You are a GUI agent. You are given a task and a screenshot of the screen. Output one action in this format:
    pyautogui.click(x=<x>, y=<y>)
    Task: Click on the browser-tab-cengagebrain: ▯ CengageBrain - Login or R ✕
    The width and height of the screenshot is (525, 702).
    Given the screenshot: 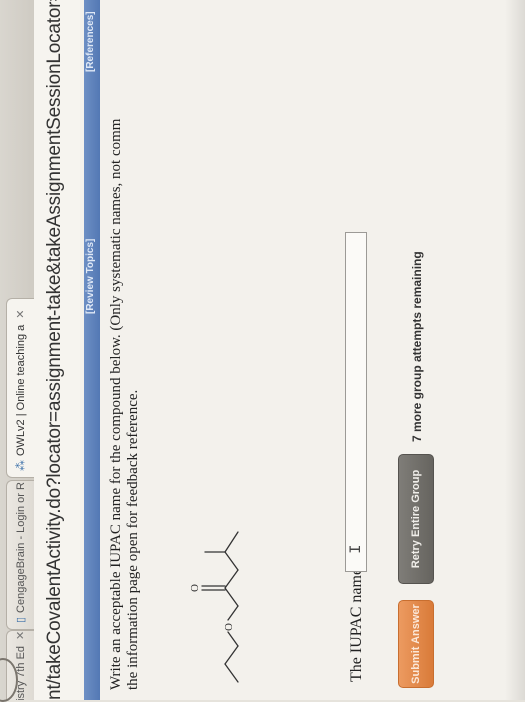 What is the action you would take?
    pyautogui.click(x=20, y=555)
    